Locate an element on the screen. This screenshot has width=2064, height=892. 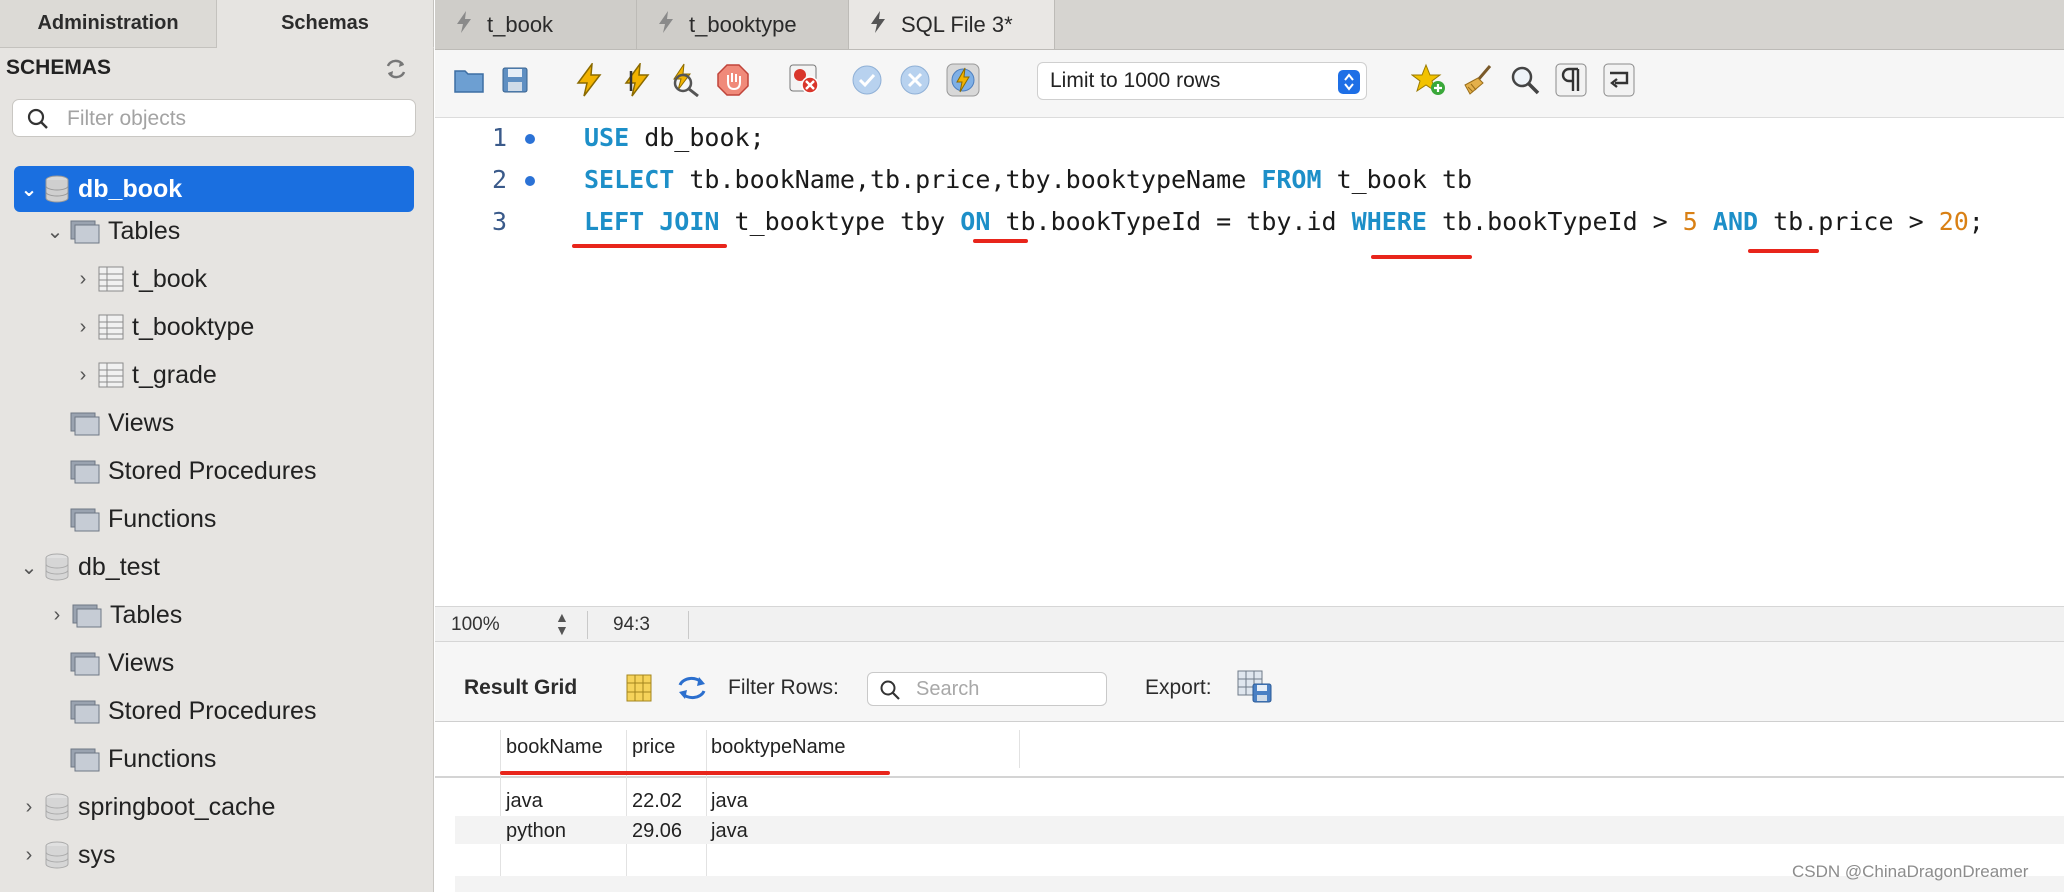
tree-label: Stored Procedures is located at coordinates (212, 470).